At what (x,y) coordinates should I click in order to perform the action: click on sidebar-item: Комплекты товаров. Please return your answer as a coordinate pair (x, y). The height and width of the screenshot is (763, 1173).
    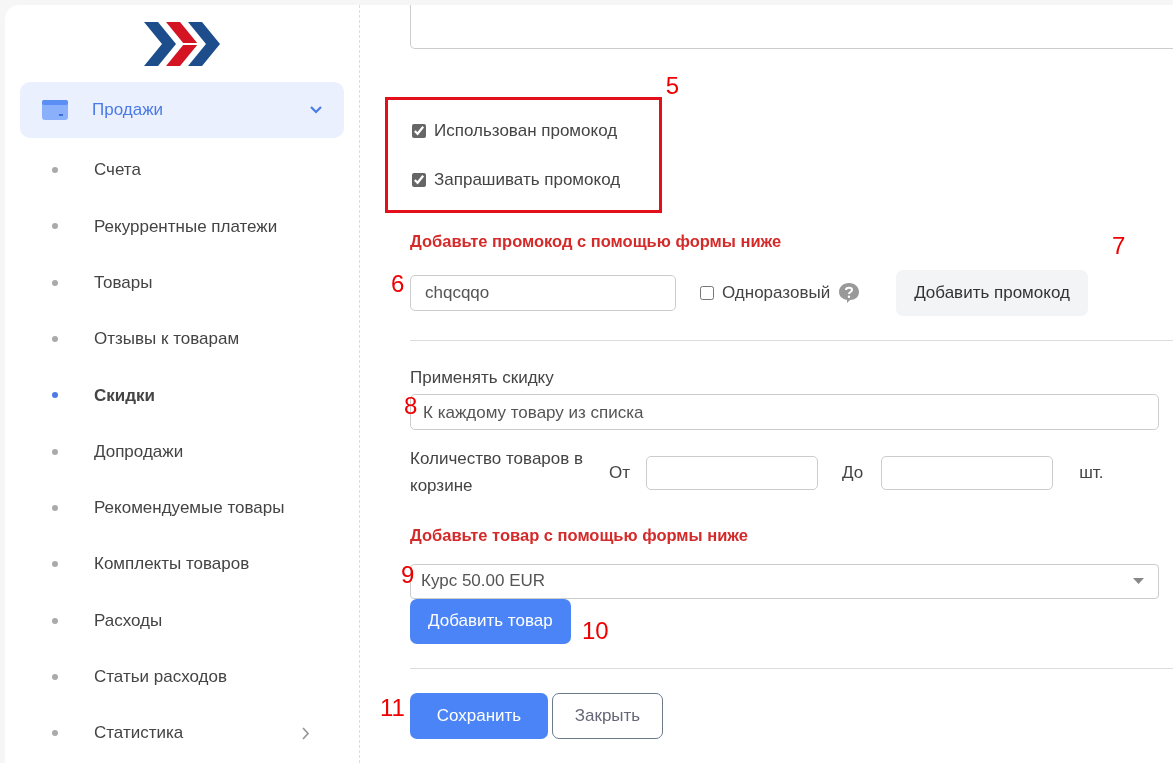
    Looking at the image, I should click on (182, 564).